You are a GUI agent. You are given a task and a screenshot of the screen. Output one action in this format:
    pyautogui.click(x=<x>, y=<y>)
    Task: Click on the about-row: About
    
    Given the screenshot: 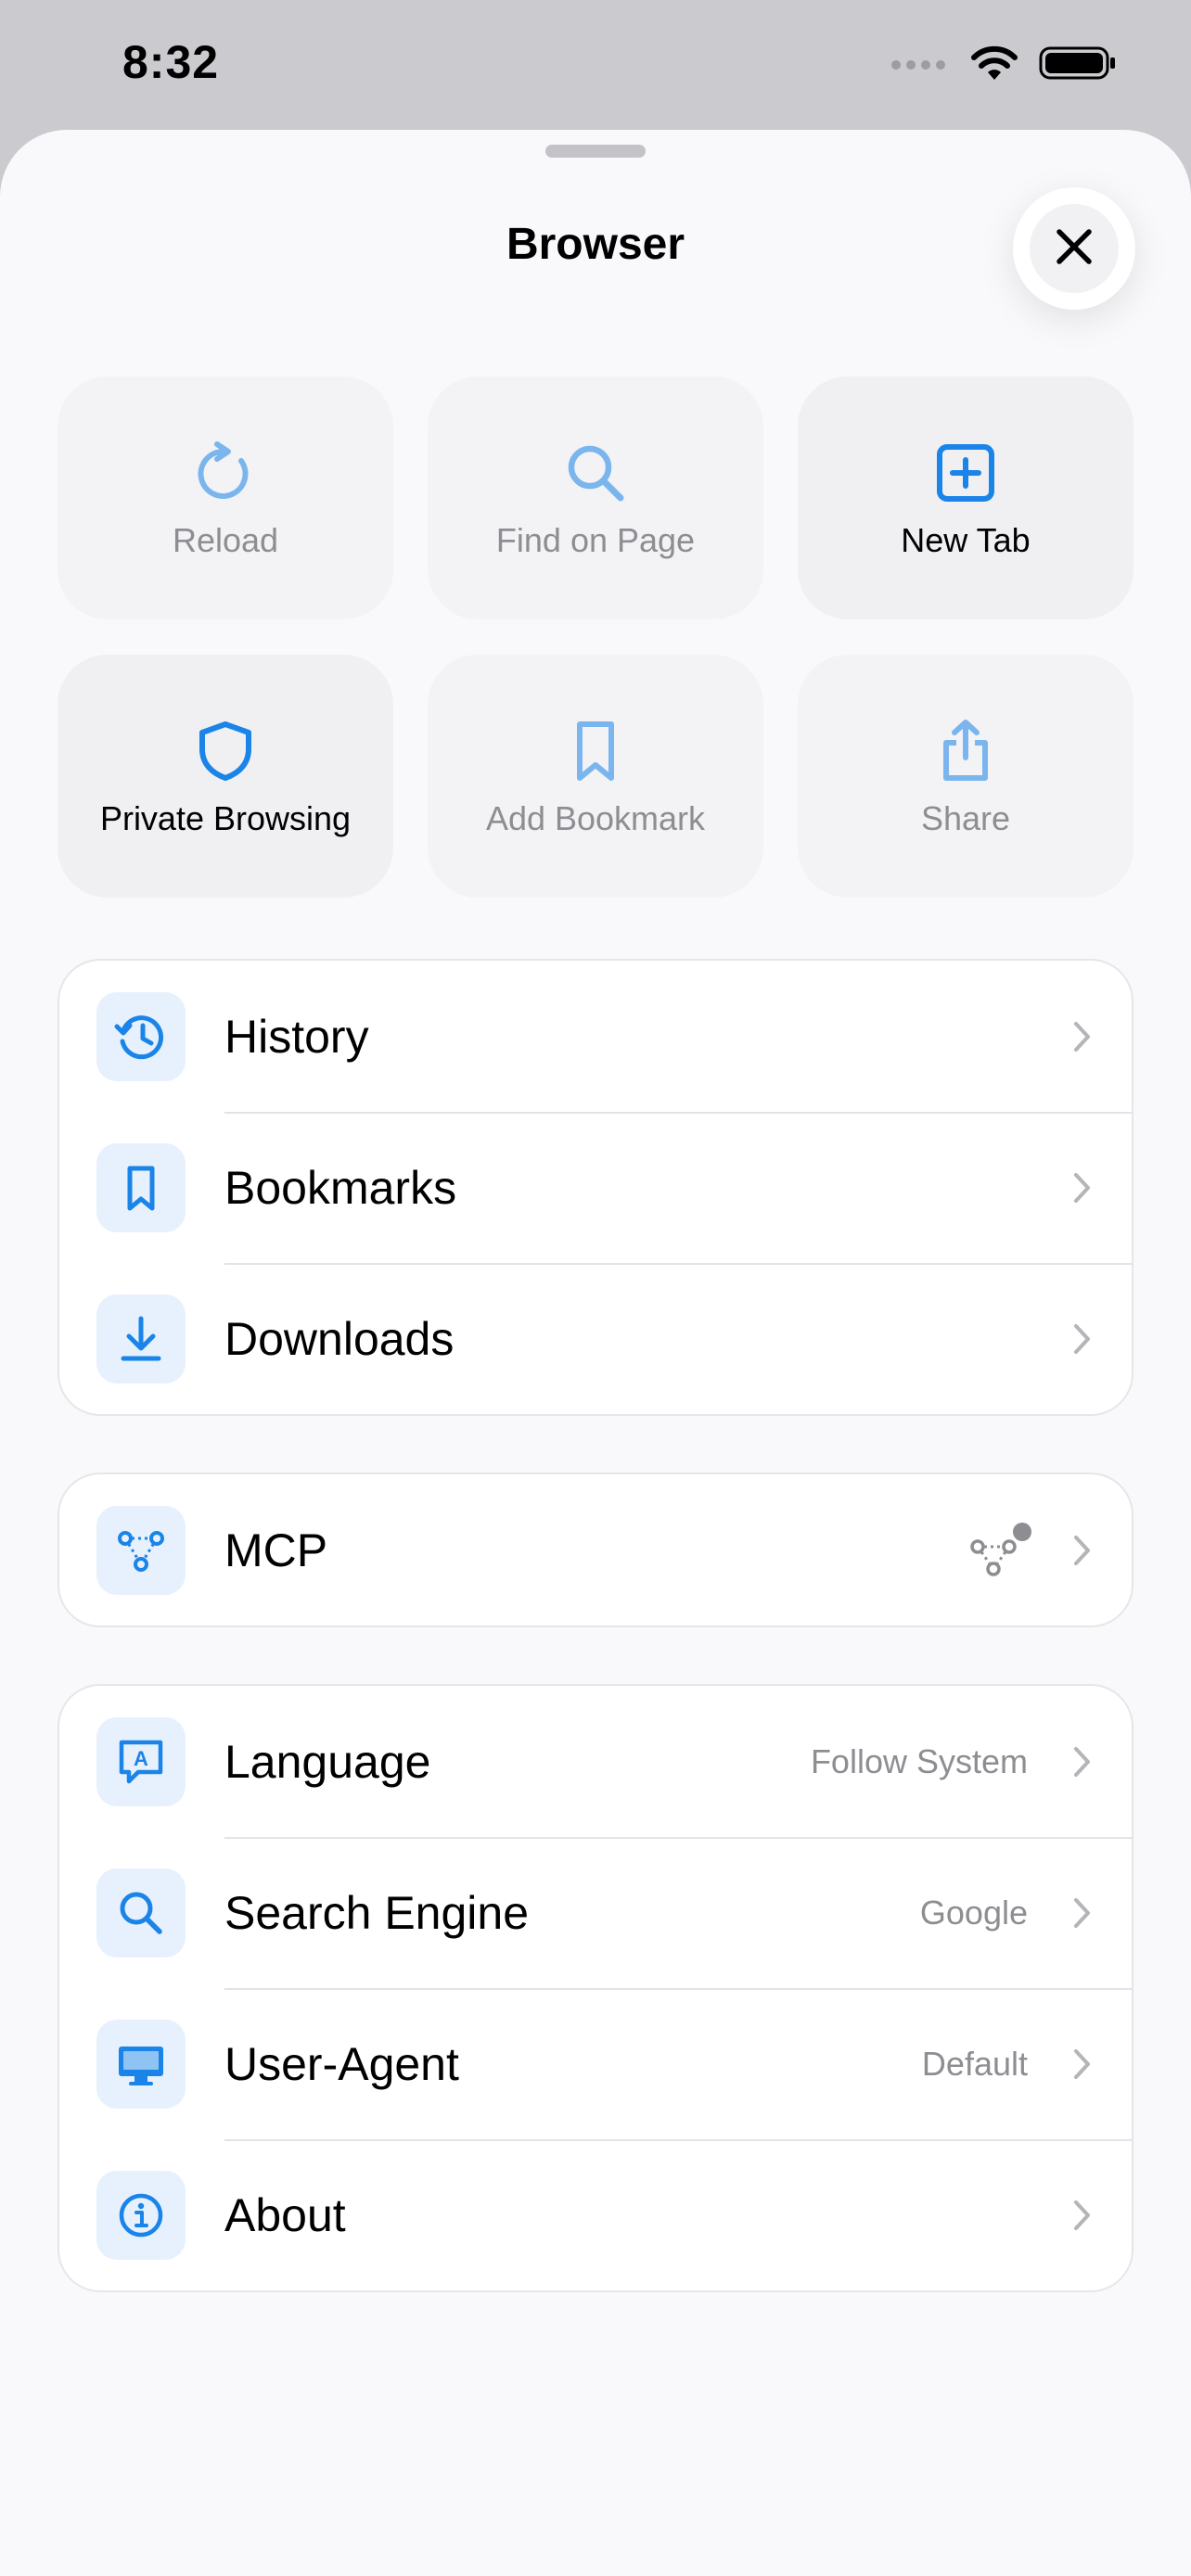 What is the action you would take?
    pyautogui.click(x=595, y=2214)
    